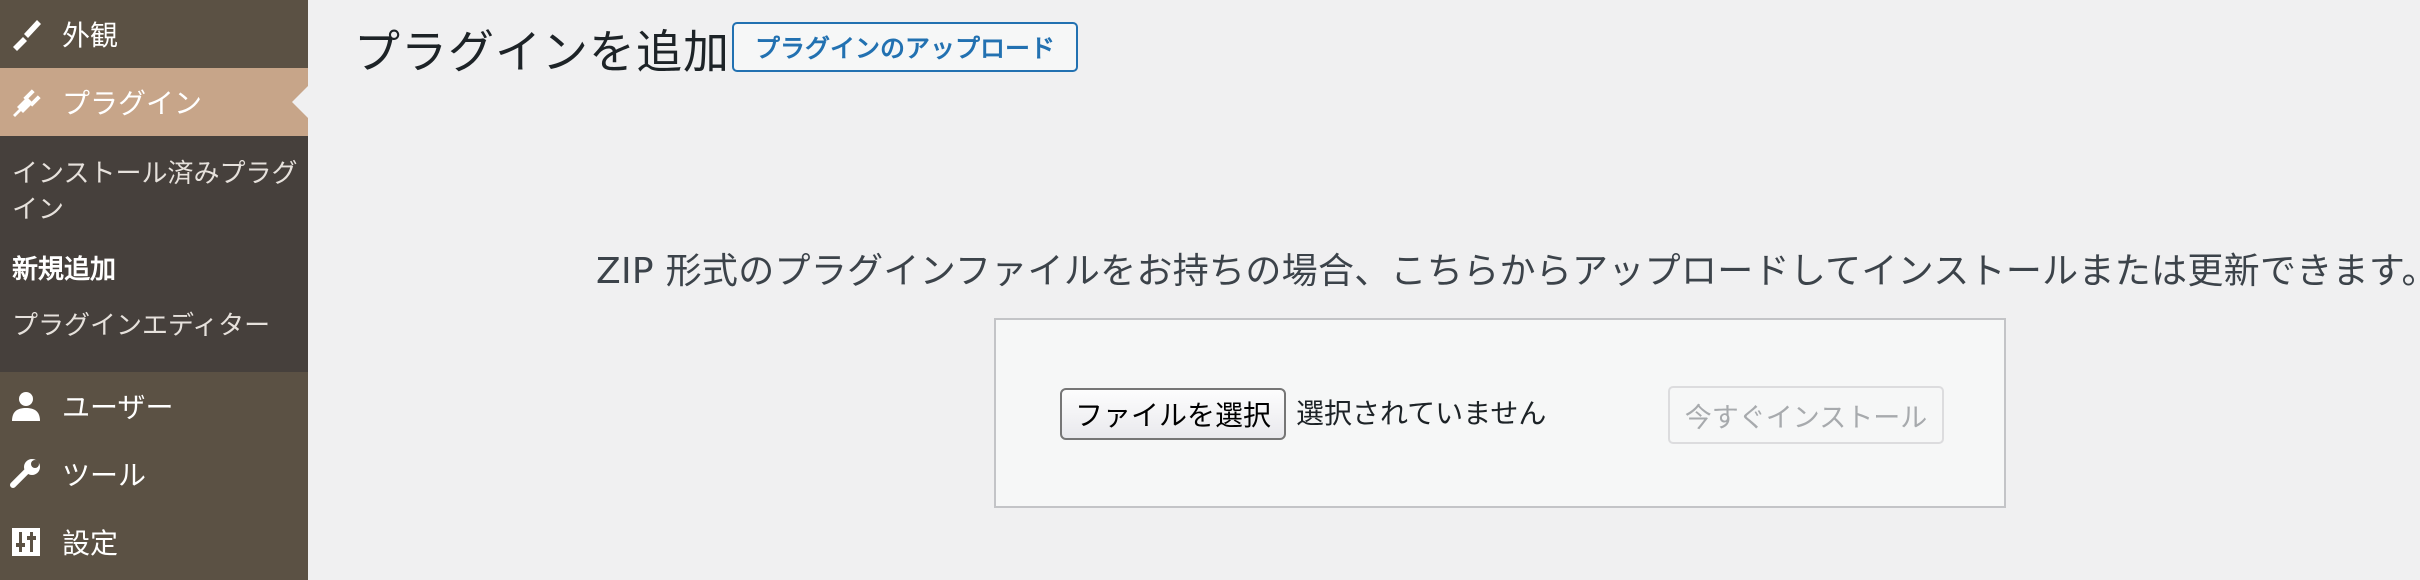  I want to click on upload-plugin-button: プラグインのアップロード, so click(905, 47).